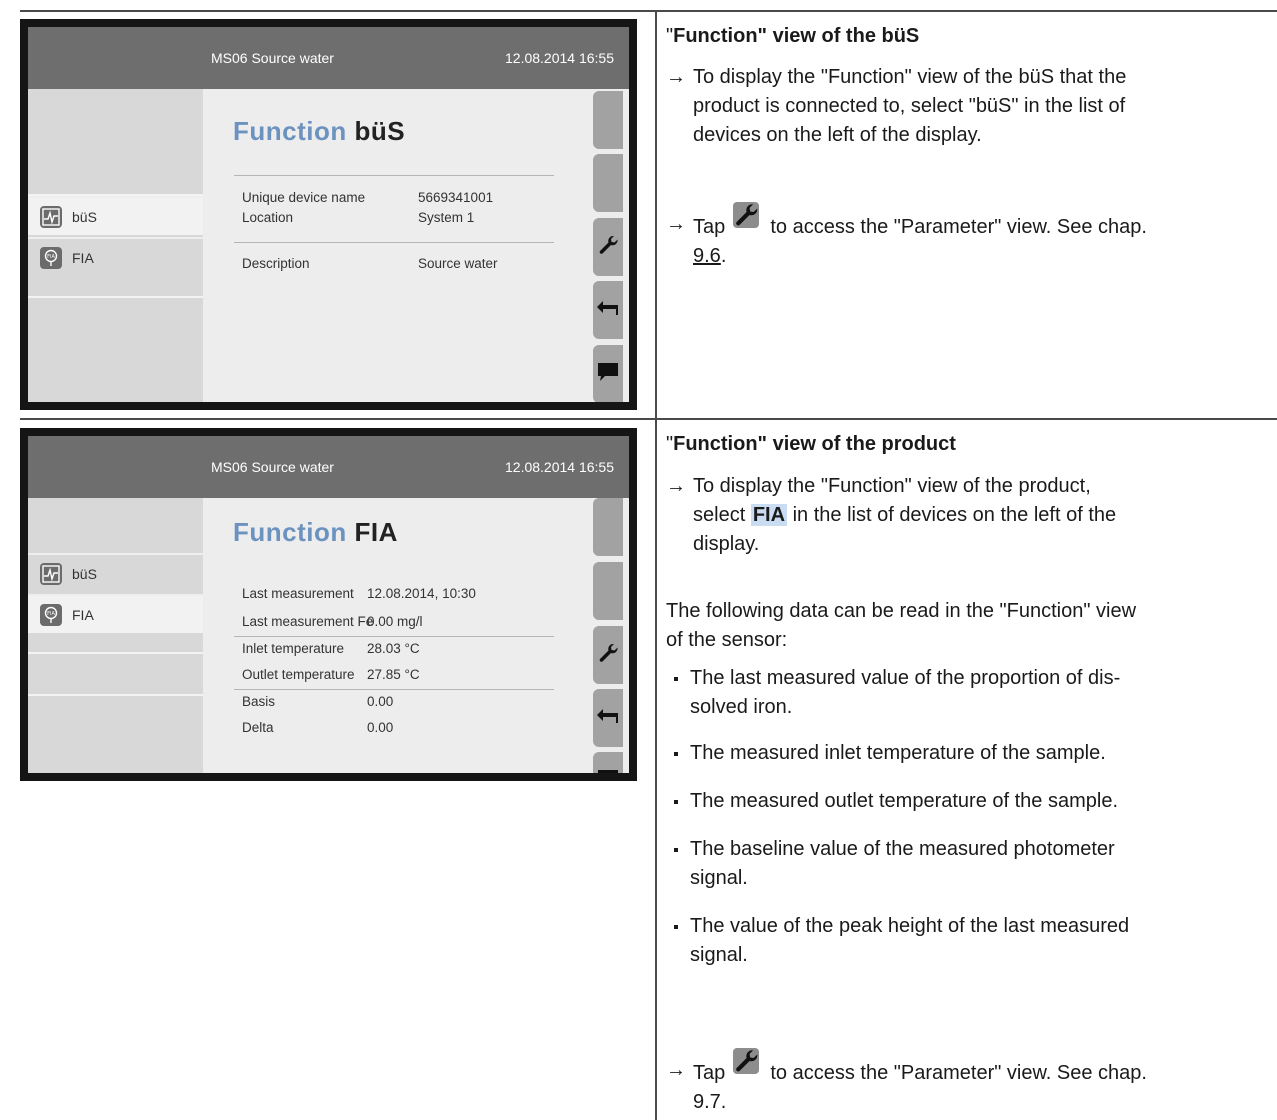 This screenshot has height=1120, width=1277. What do you see at coordinates (276, 263) in the screenshot?
I see `row-label: Description` at bounding box center [276, 263].